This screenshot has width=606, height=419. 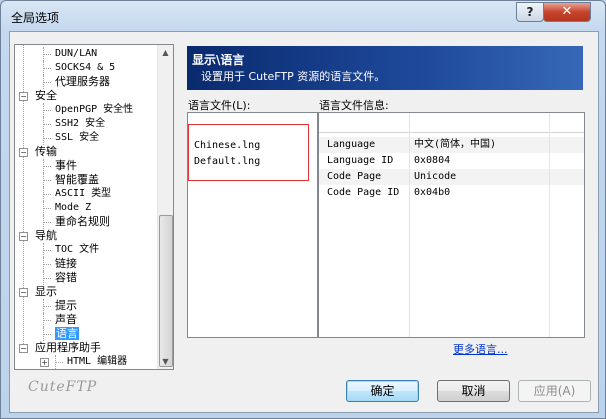 I want to click on tree-item-label: SSL 安全, so click(x=77, y=137).